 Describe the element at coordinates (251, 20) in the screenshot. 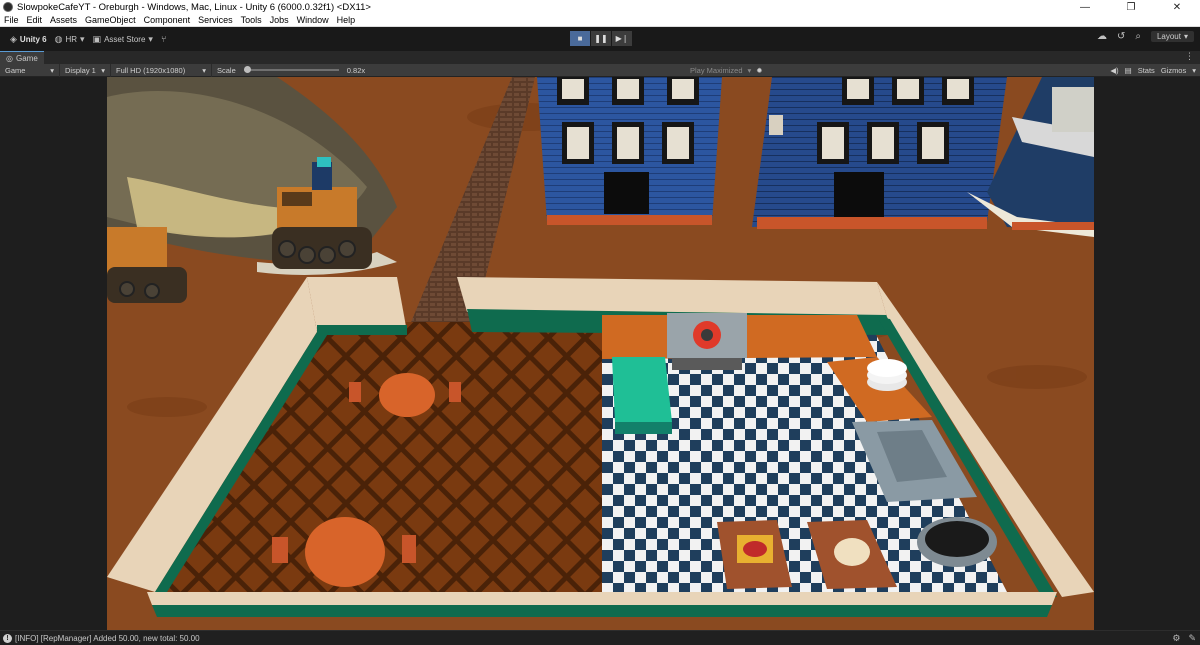

I see `menu-tools: Tools` at that location.